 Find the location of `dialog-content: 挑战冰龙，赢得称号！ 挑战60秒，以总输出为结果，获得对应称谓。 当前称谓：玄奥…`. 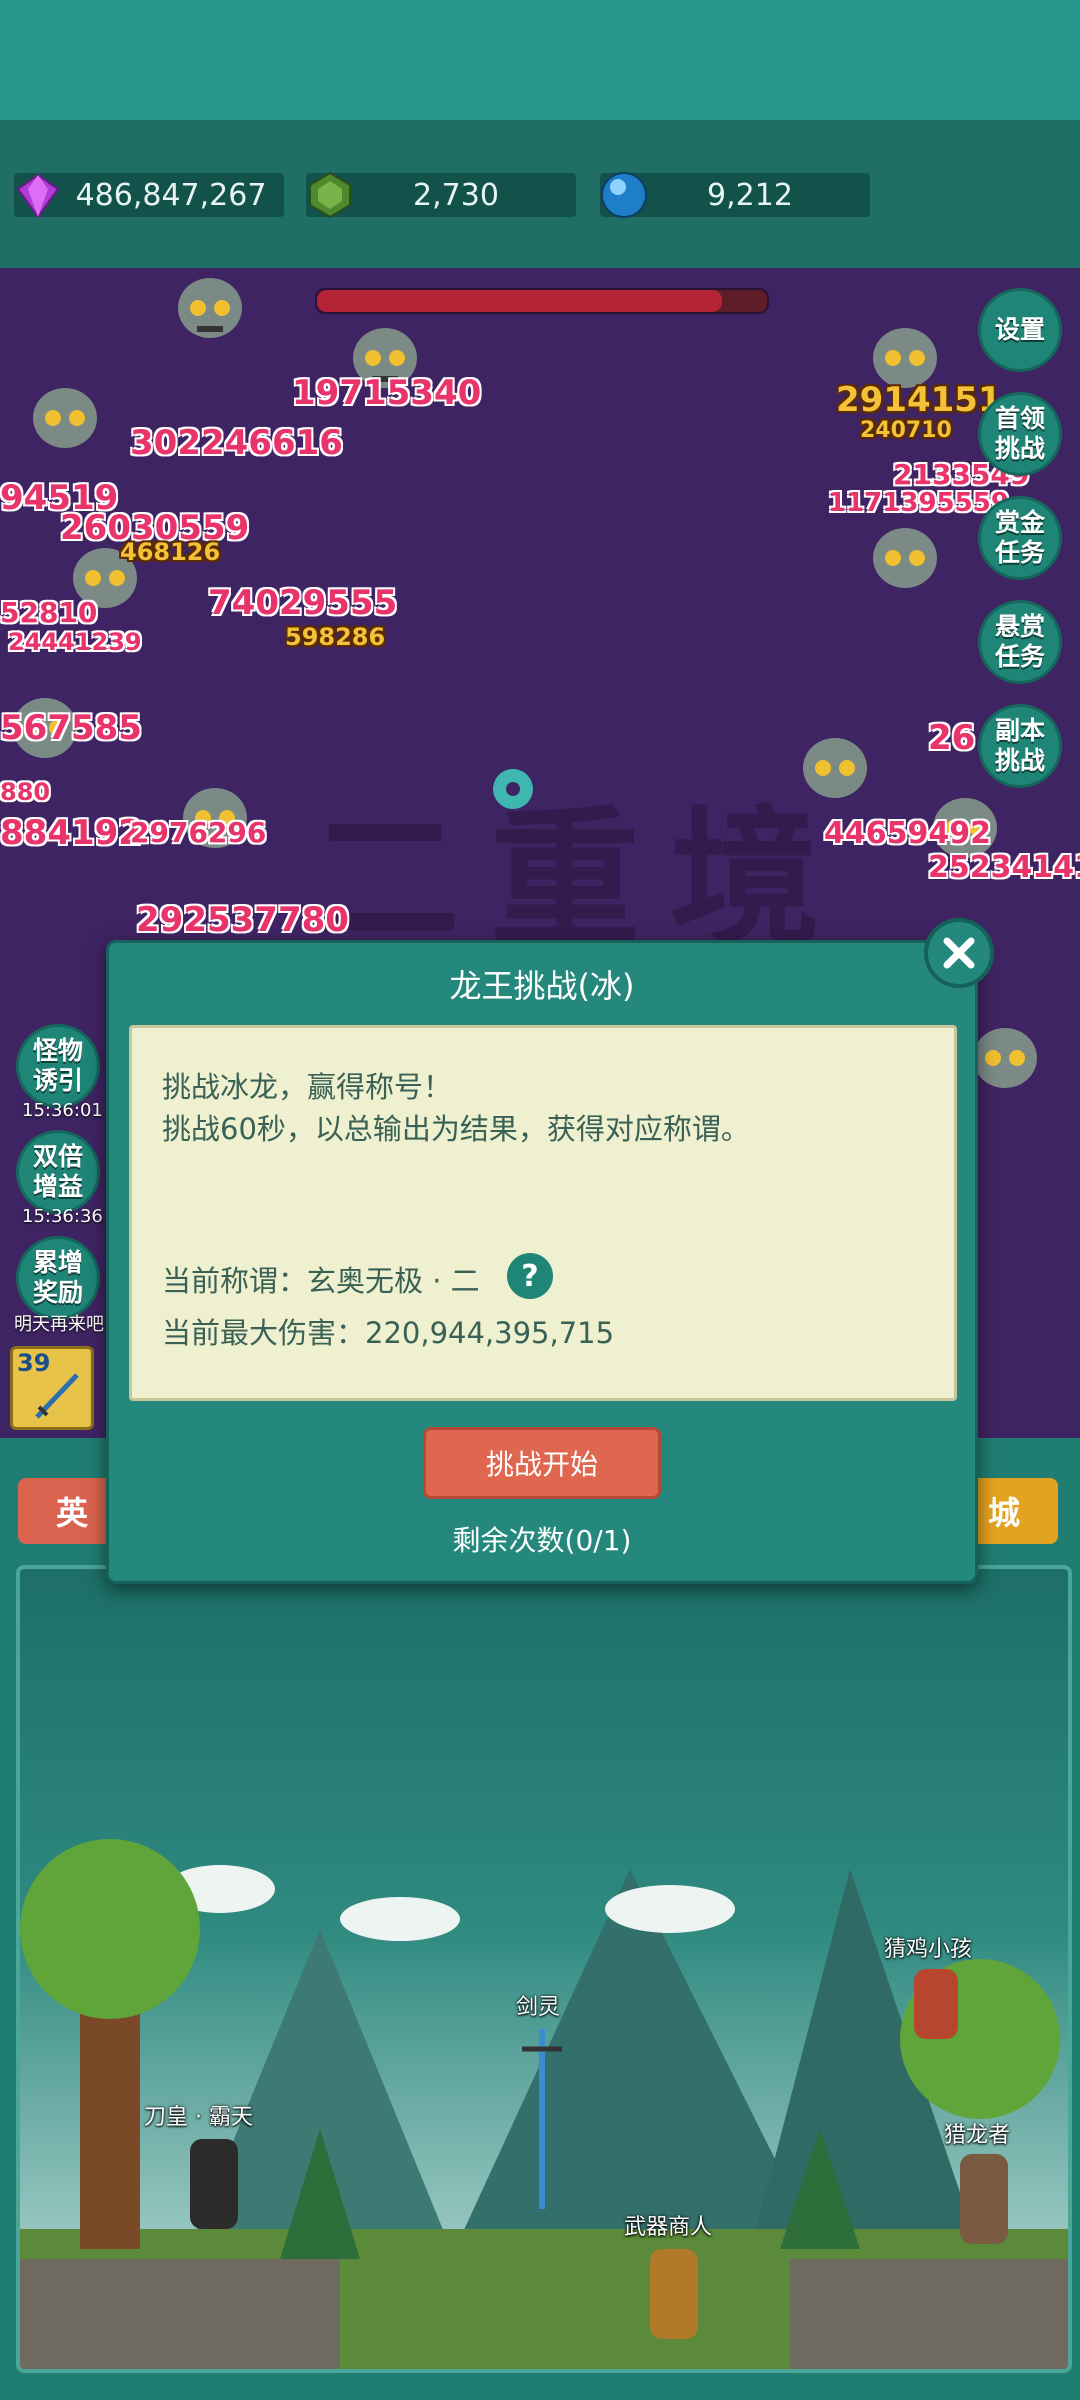

dialog-content: 挑战冰龙，赢得称号！ 挑战60秒，以总输出为结果，获得对应称谓。 当前称谓：玄奥… is located at coordinates (543, 1213).